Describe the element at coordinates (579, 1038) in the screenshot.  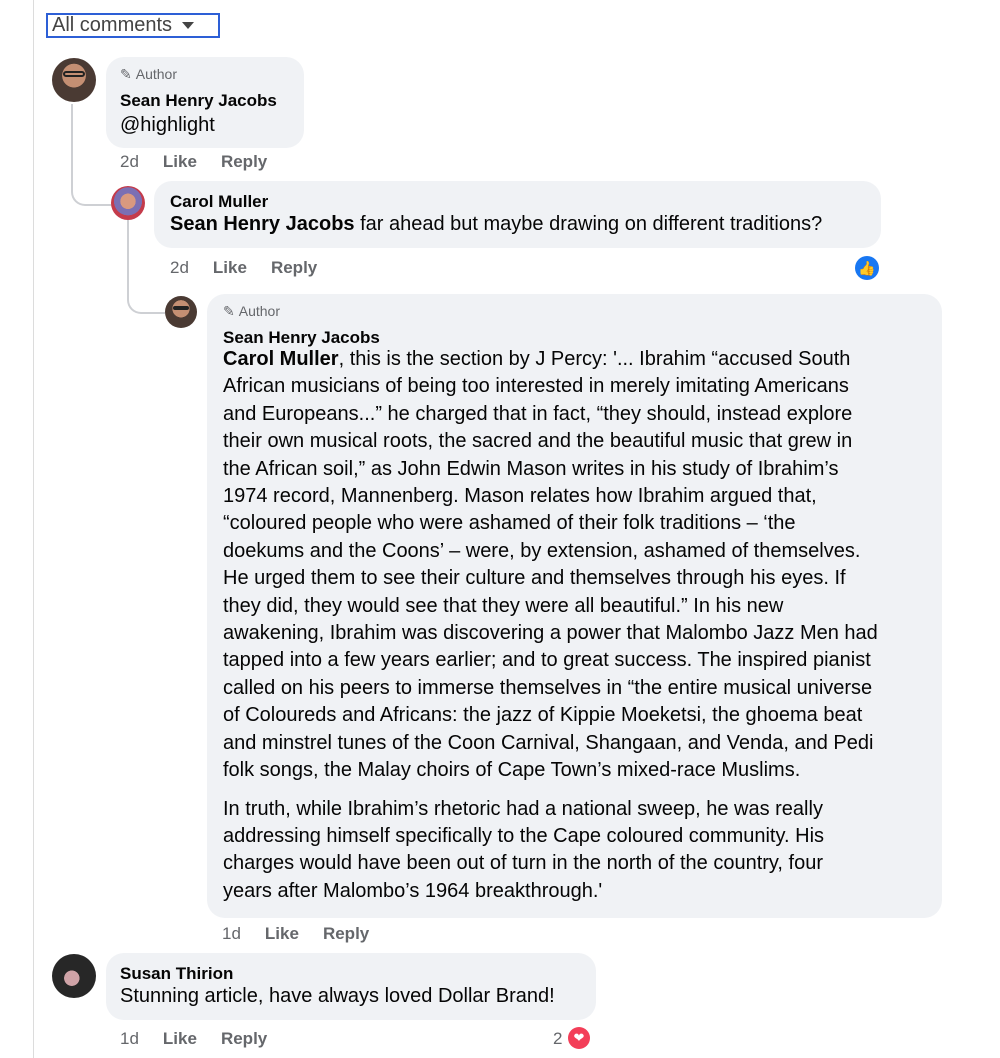
I see `heart-icon: ❤` at that location.